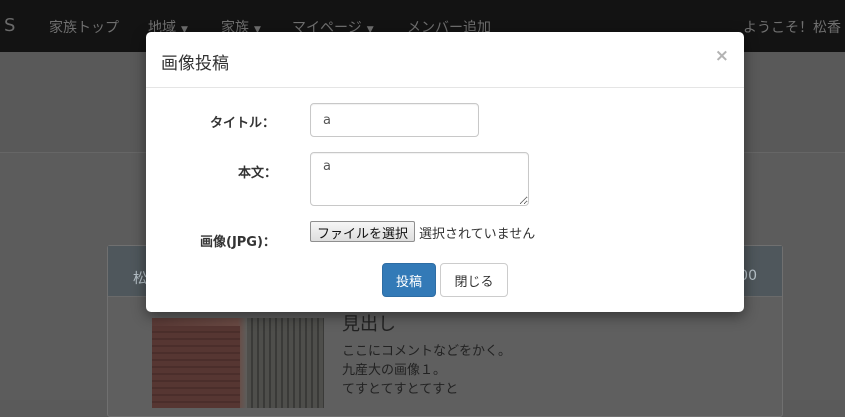 The width and height of the screenshot is (845, 417). Describe the element at coordinates (792, 27) in the screenshot. I see `welcome-text: ようこそ！松香` at that location.